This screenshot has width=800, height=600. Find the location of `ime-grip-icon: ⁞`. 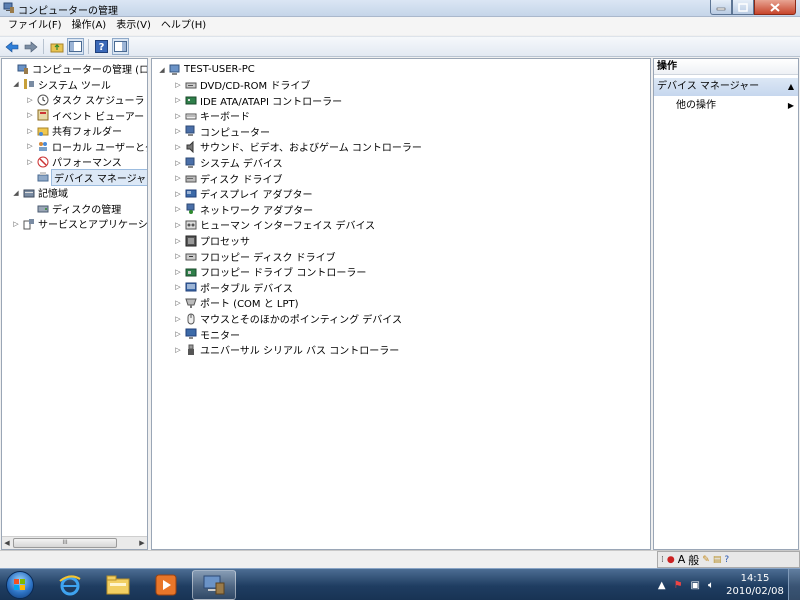

ime-grip-icon: ⁞ is located at coordinates (662, 560).